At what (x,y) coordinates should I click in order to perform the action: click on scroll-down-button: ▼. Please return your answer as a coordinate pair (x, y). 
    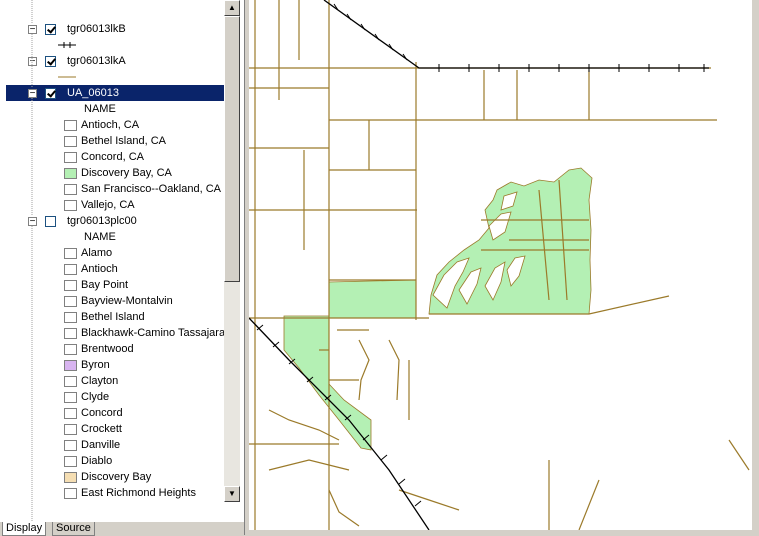
    Looking at the image, I should click on (232, 494).